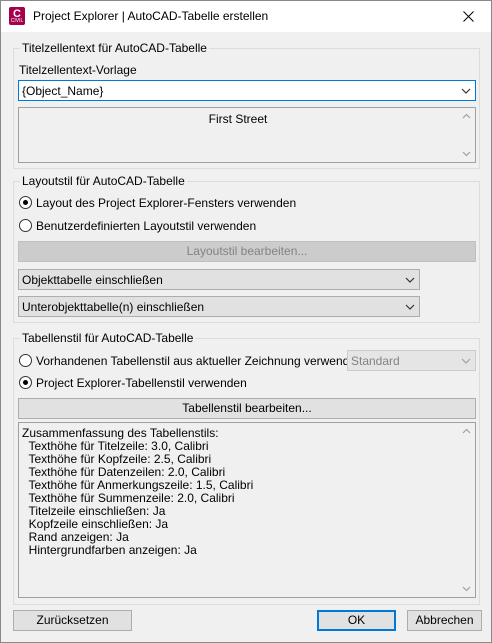  What do you see at coordinates (117, 459) in the screenshot?
I see `summary-line: Texthöhe für Kopfzeile: 2.5, Calibri` at bounding box center [117, 459].